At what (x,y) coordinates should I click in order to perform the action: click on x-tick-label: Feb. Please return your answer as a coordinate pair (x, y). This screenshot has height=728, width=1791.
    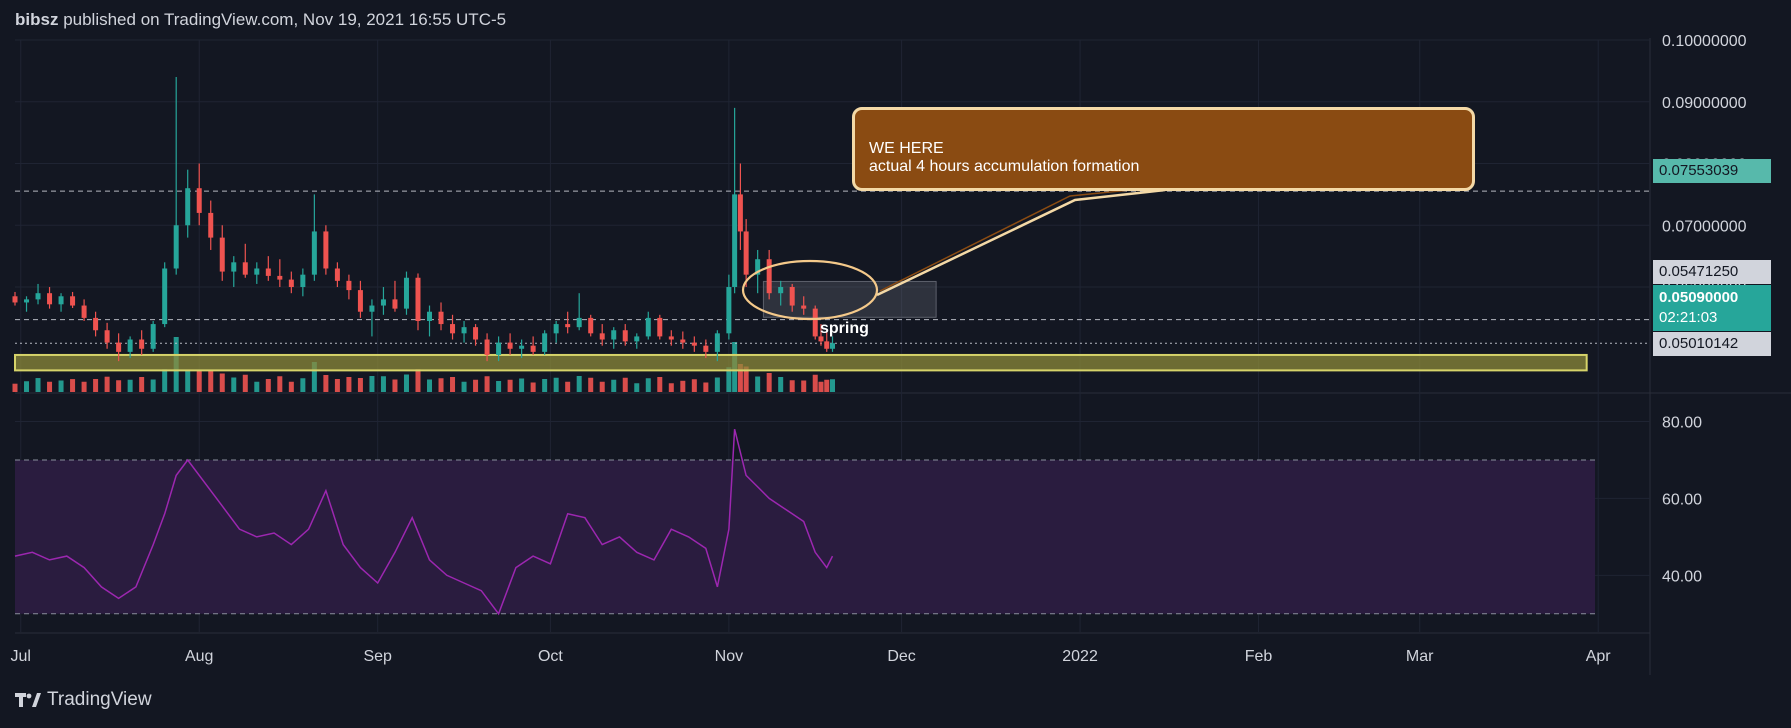
    Looking at the image, I should click on (1259, 656).